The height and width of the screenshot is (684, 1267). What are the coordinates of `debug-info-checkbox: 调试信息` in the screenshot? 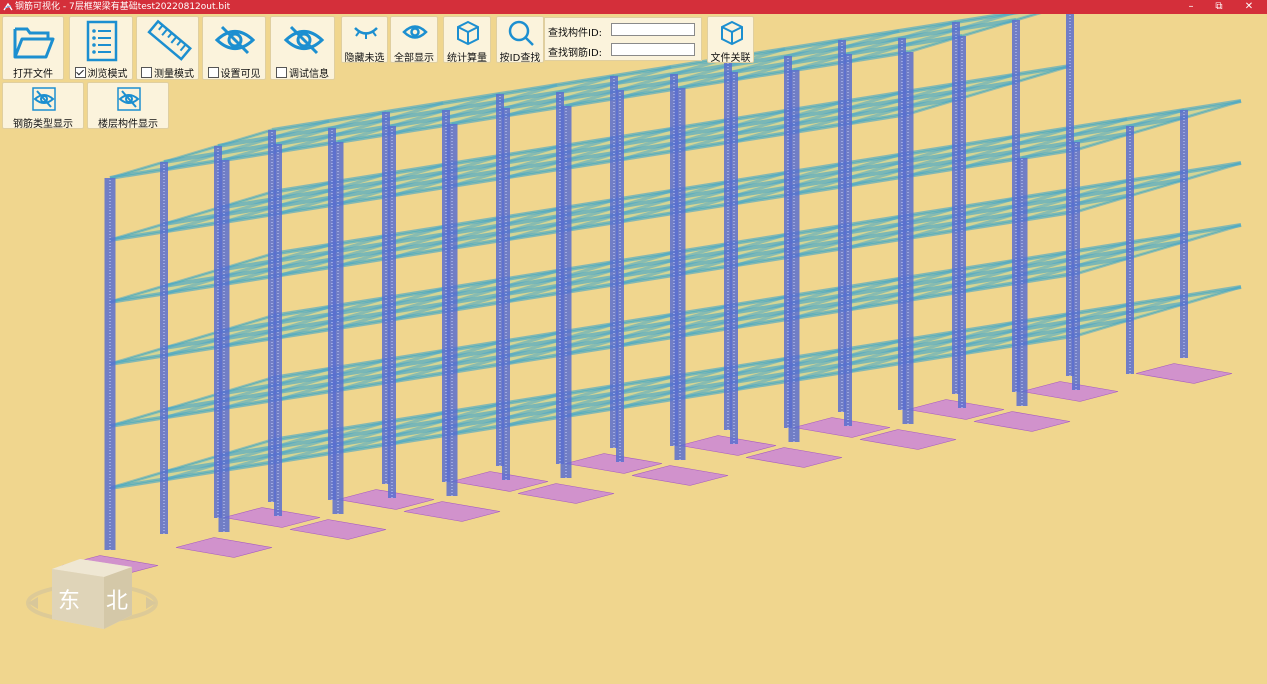 It's located at (302, 72).